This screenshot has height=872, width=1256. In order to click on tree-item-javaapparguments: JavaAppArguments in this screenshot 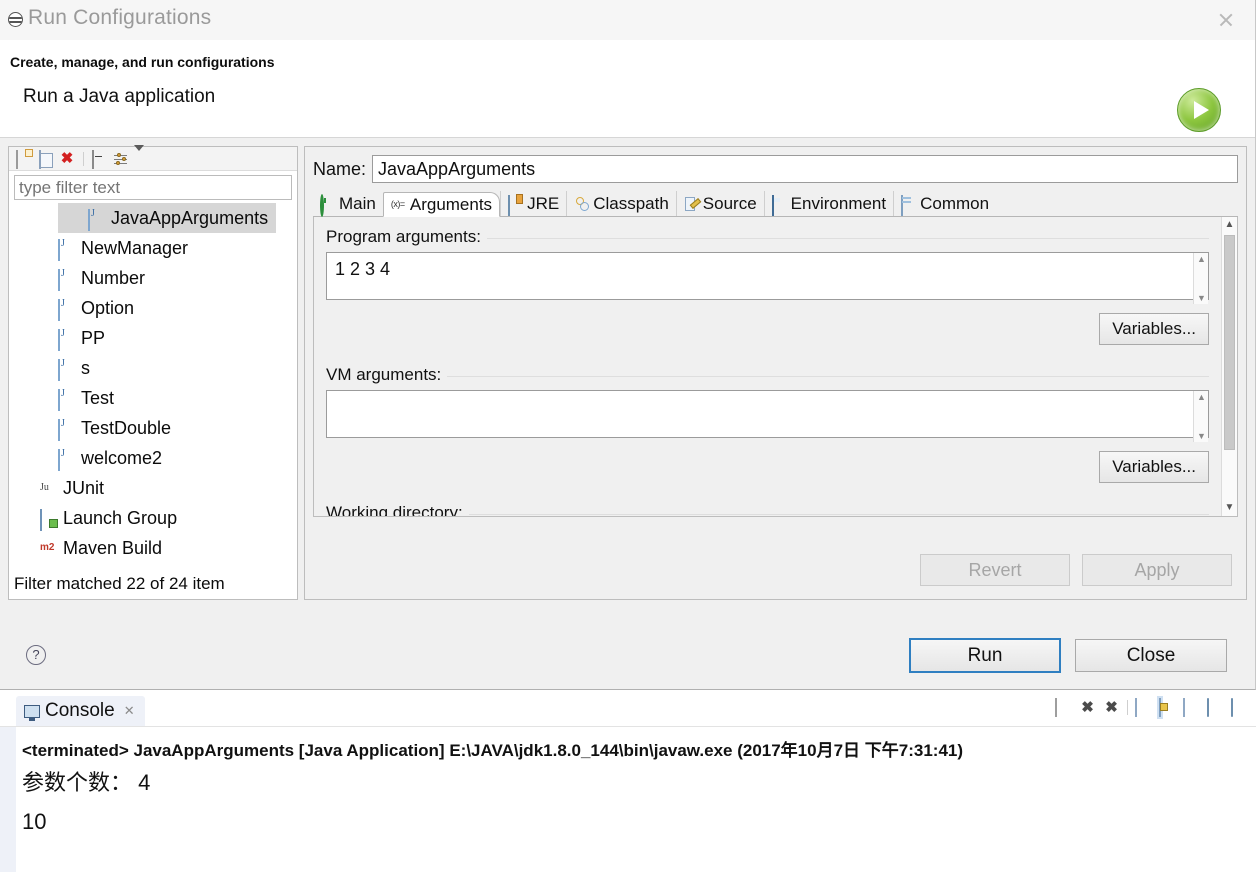, I will do `click(167, 218)`.